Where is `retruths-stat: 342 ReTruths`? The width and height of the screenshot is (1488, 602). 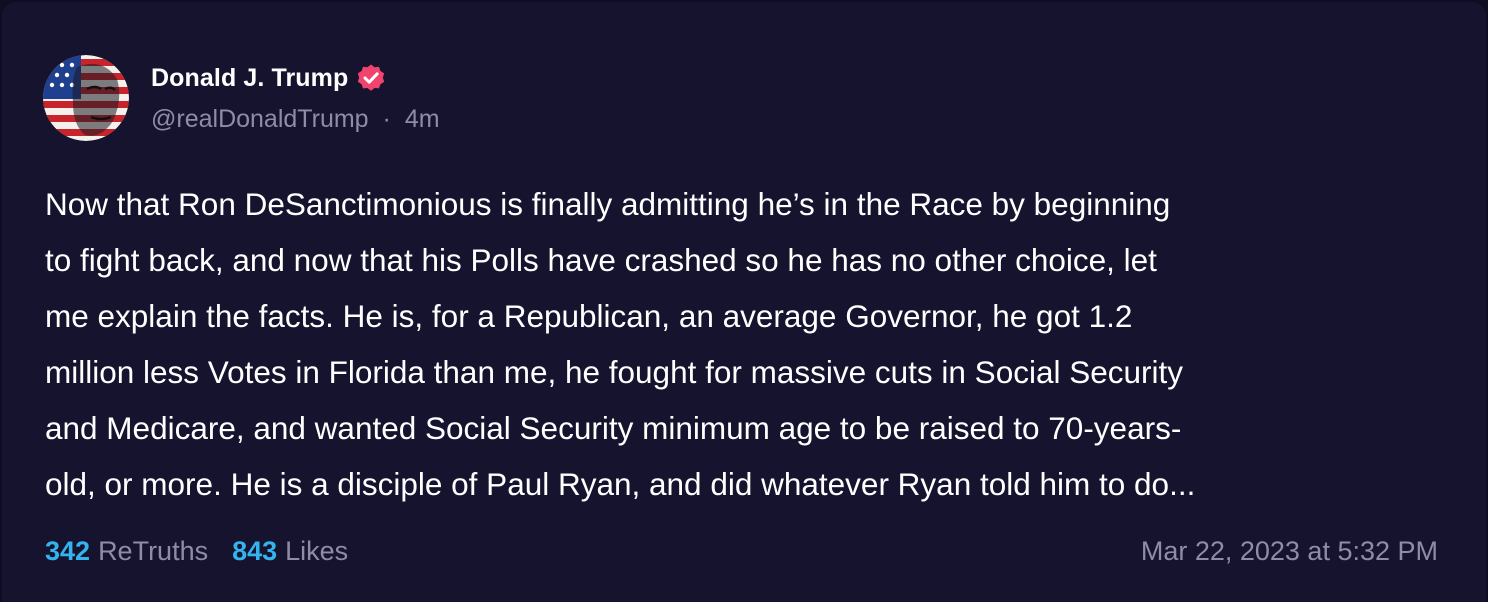
retruths-stat: 342 ReTruths is located at coordinates (126, 551).